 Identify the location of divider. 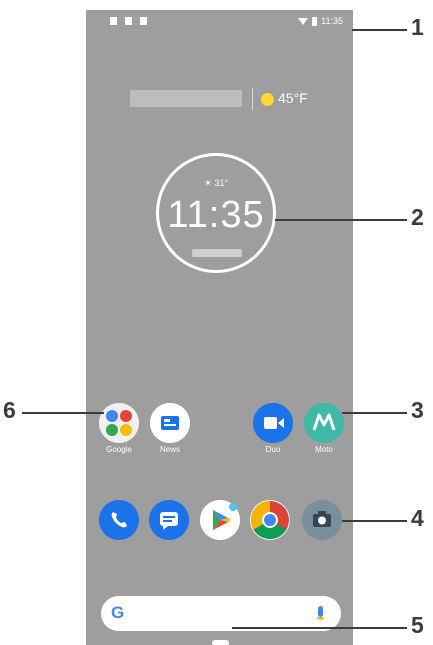
(252, 99).